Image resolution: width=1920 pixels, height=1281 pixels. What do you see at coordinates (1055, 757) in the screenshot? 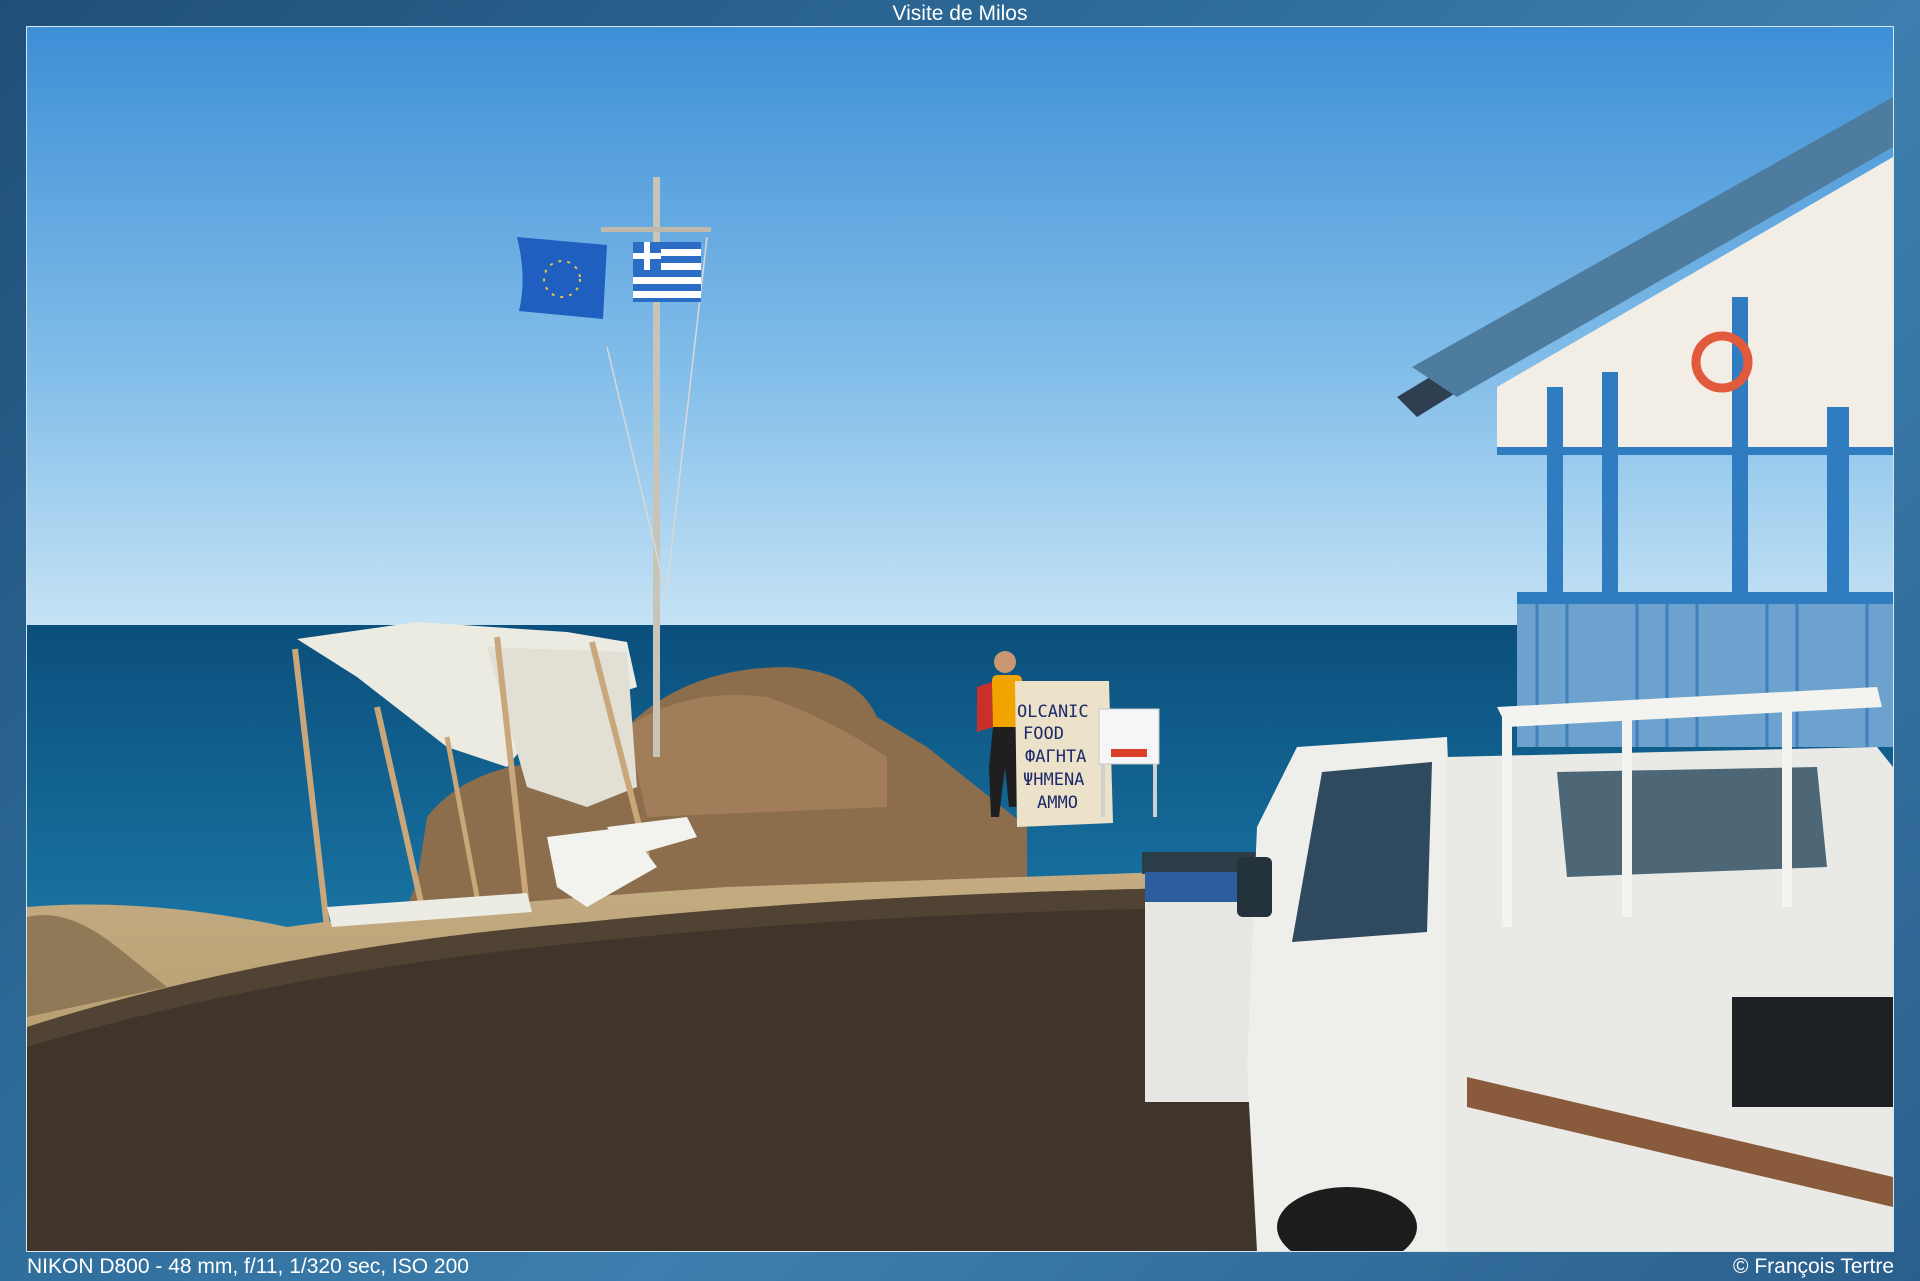
I see `sign-line-3: ФАГНТА` at bounding box center [1055, 757].